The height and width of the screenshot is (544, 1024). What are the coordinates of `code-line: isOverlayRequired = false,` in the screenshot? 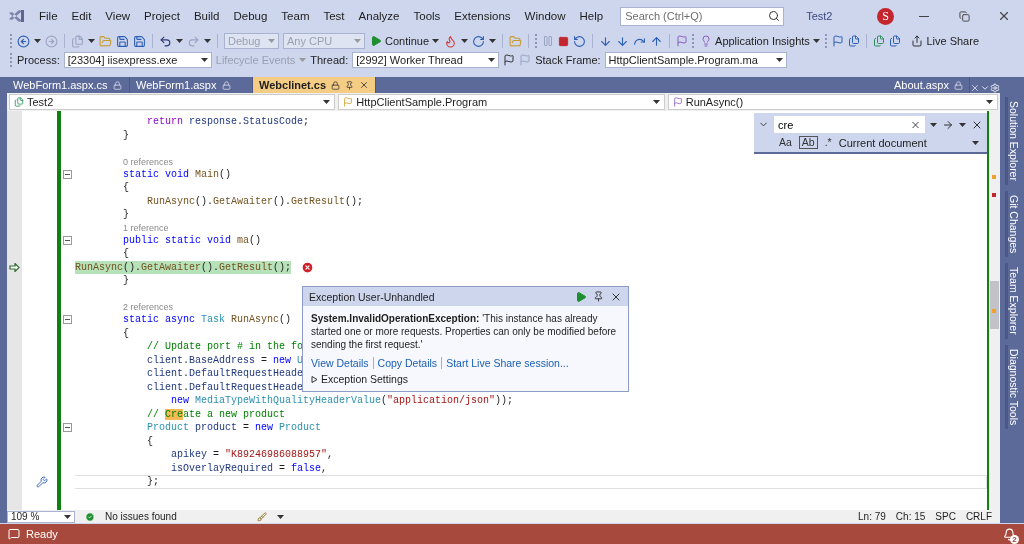 It's located at (249, 468).